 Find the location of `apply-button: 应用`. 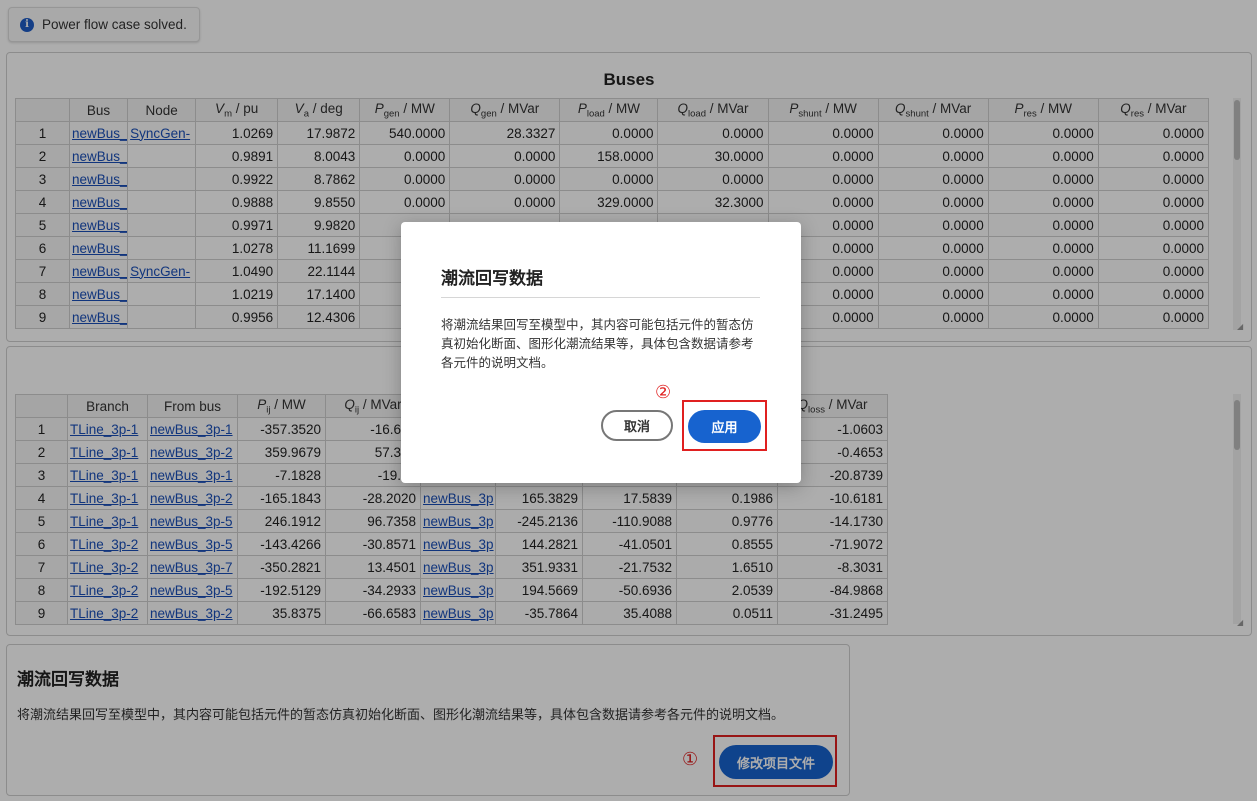

apply-button: 应用 is located at coordinates (724, 426).